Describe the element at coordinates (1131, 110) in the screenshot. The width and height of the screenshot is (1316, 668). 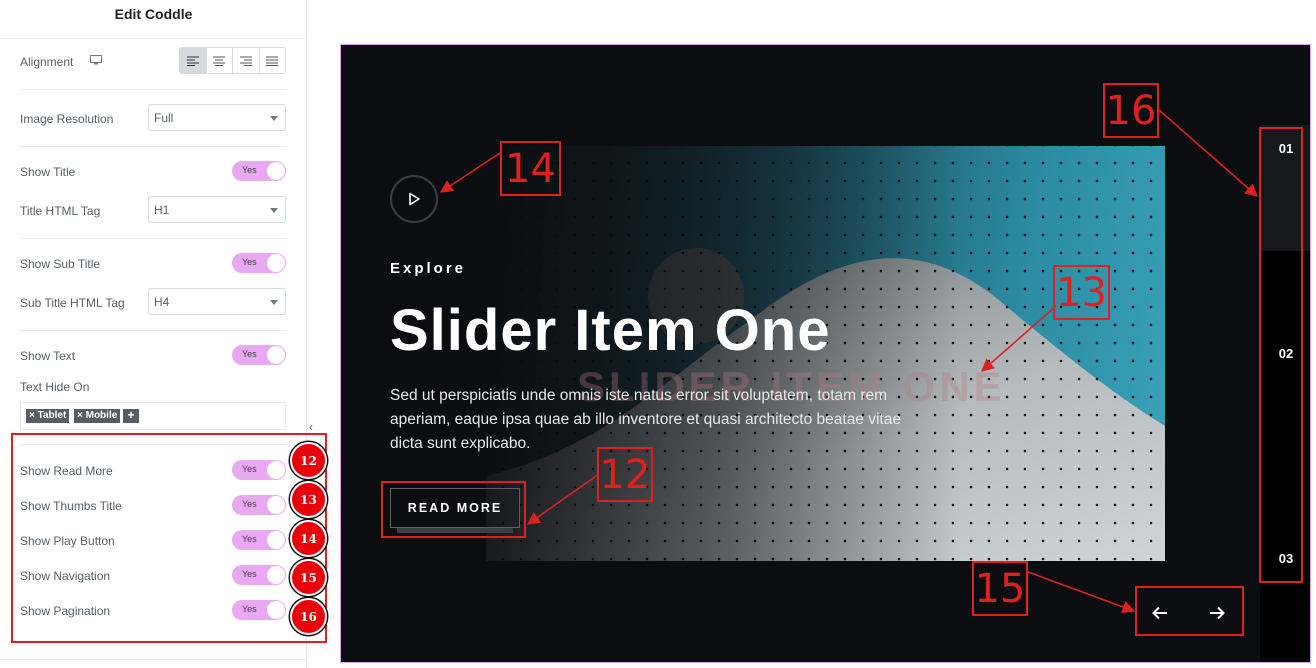
I see `annotation-label-16: 16` at that location.